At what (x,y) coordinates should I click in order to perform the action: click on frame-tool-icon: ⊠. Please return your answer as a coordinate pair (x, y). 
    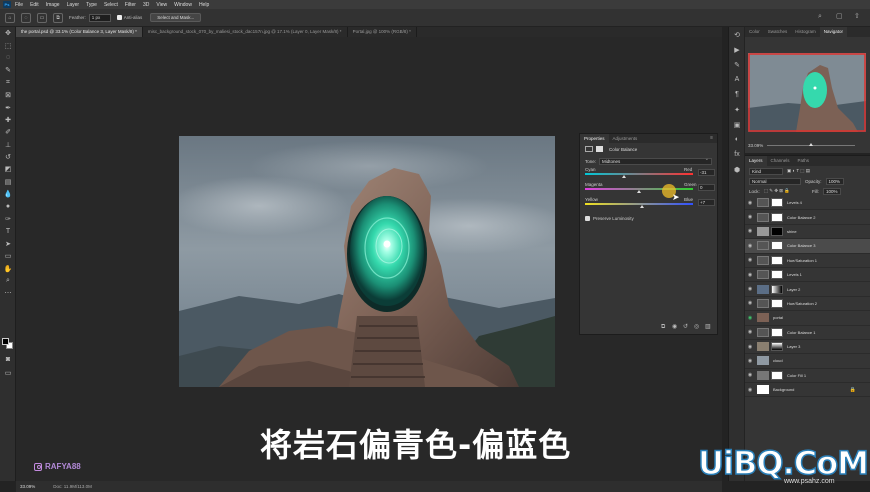
    Looking at the image, I should click on (8, 95).